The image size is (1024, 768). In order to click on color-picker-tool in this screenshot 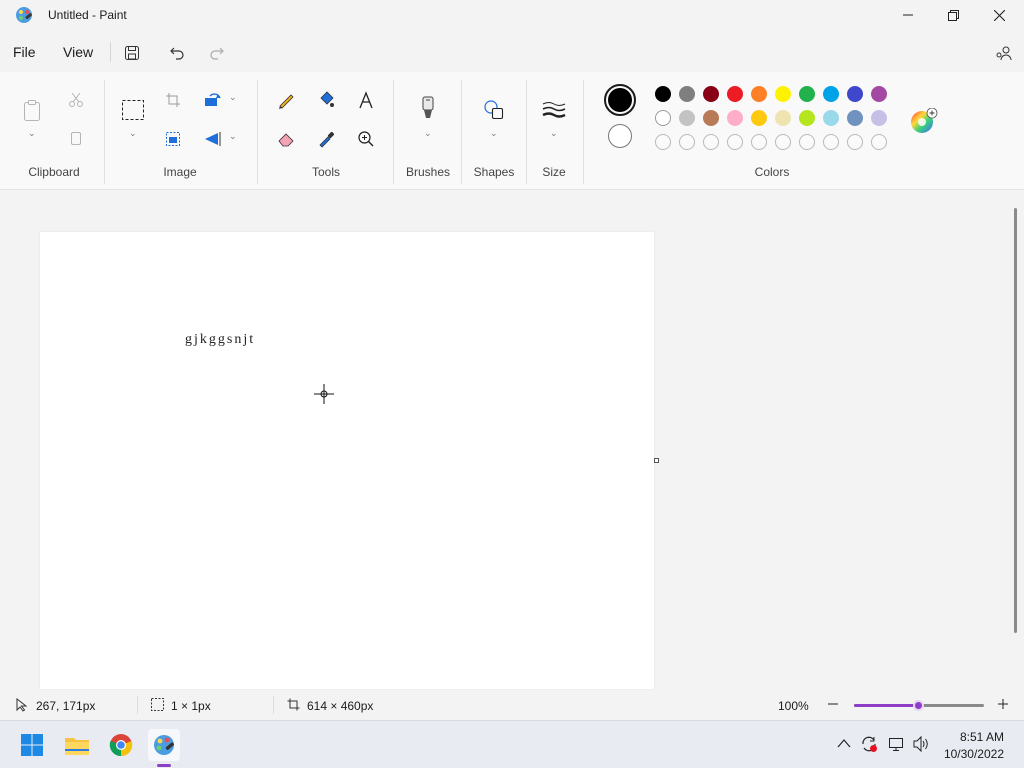, I will do `click(326, 139)`.